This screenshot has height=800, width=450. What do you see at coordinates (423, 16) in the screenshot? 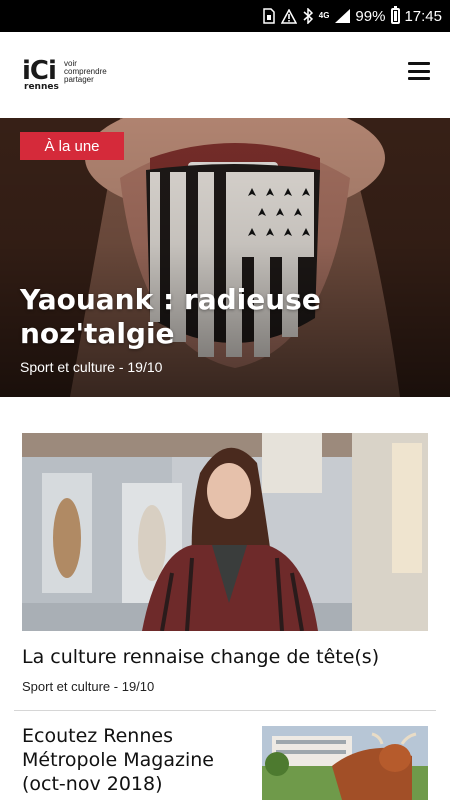
I see `clock: 17:45` at bounding box center [423, 16].